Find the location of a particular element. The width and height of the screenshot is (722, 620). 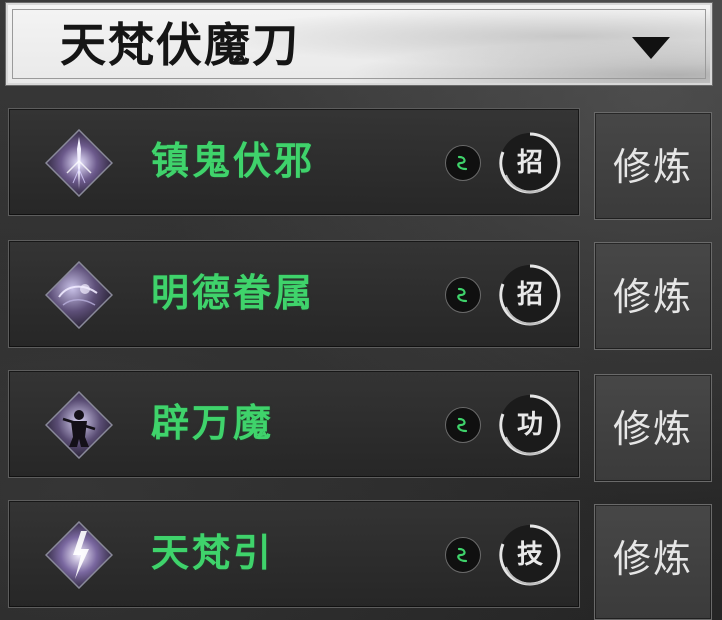

skill-set-title: 天梵伏魔刀 is located at coordinates (180, 45).